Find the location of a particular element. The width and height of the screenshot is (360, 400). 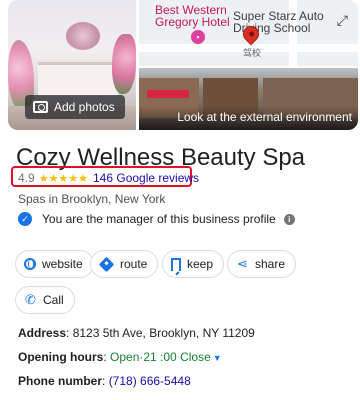

keep-label: keep is located at coordinates (200, 264).